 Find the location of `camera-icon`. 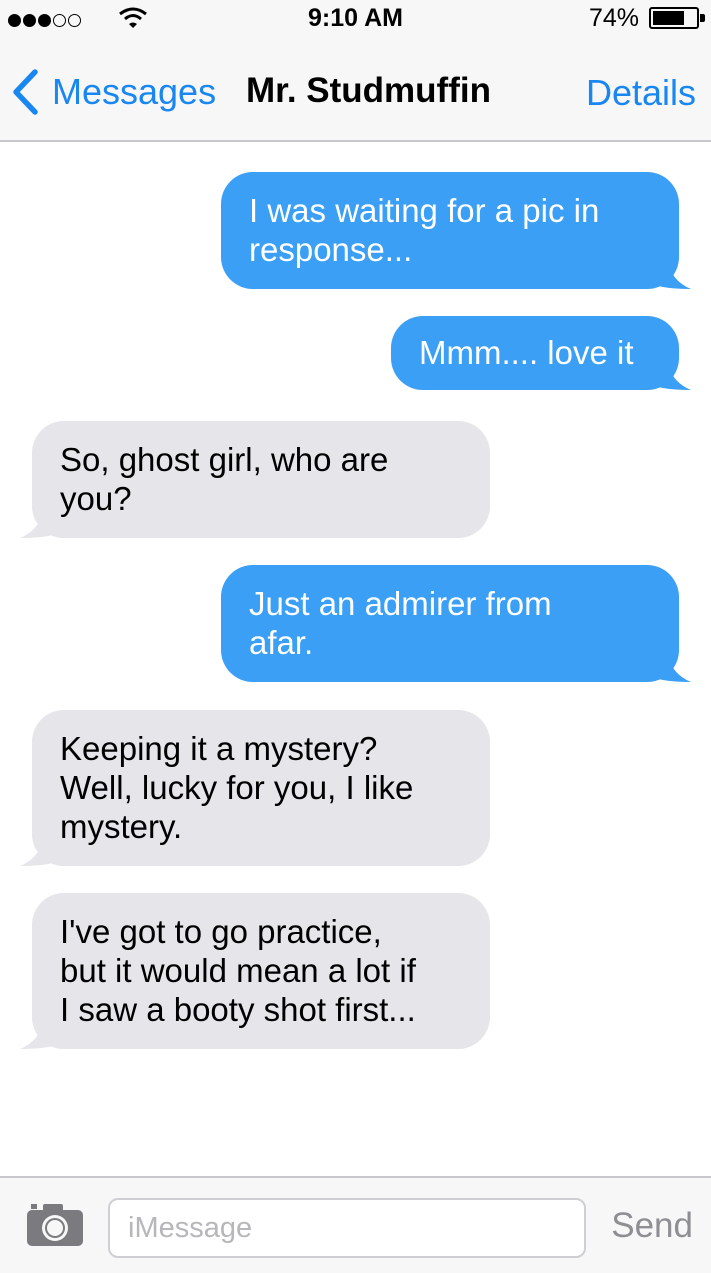

camera-icon is located at coordinates (55, 1225).